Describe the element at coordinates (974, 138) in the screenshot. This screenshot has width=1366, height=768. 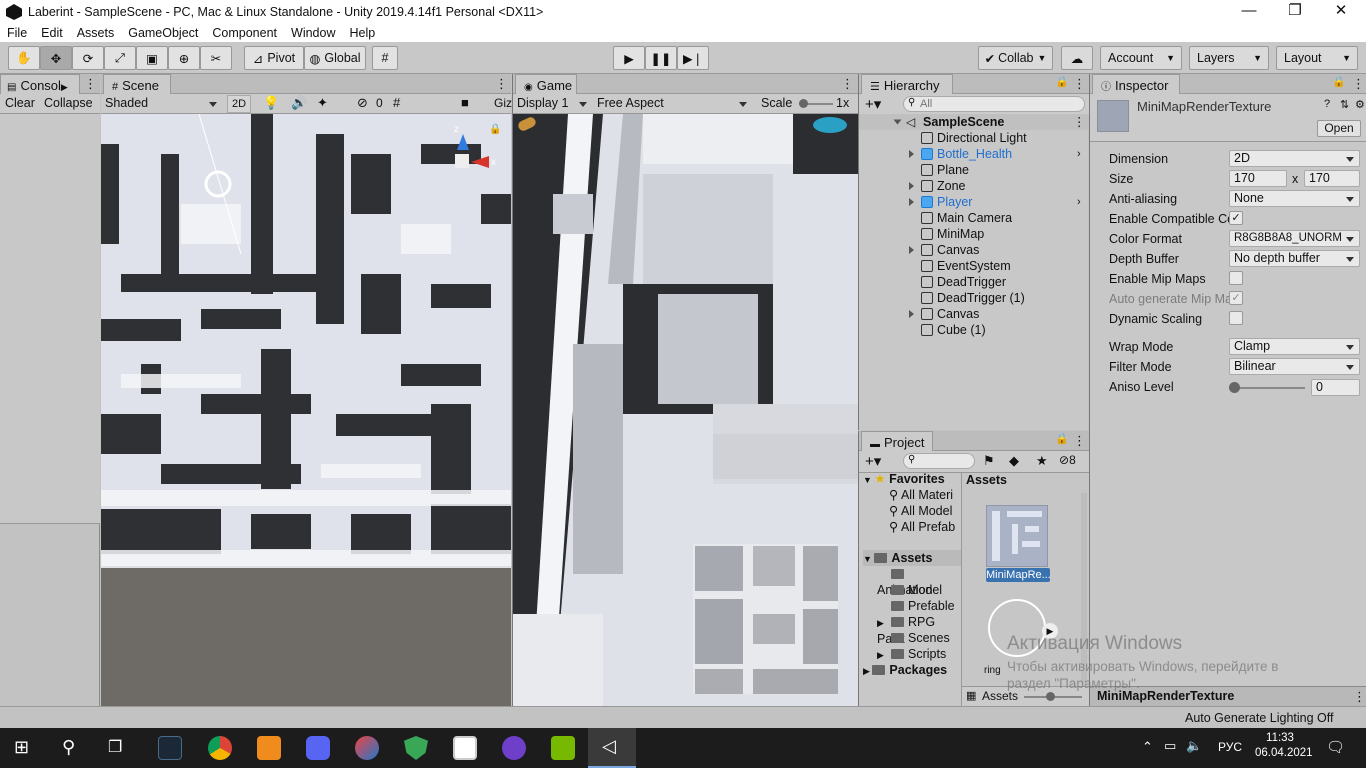
I see `hierarchy-item: Directional Light` at that location.